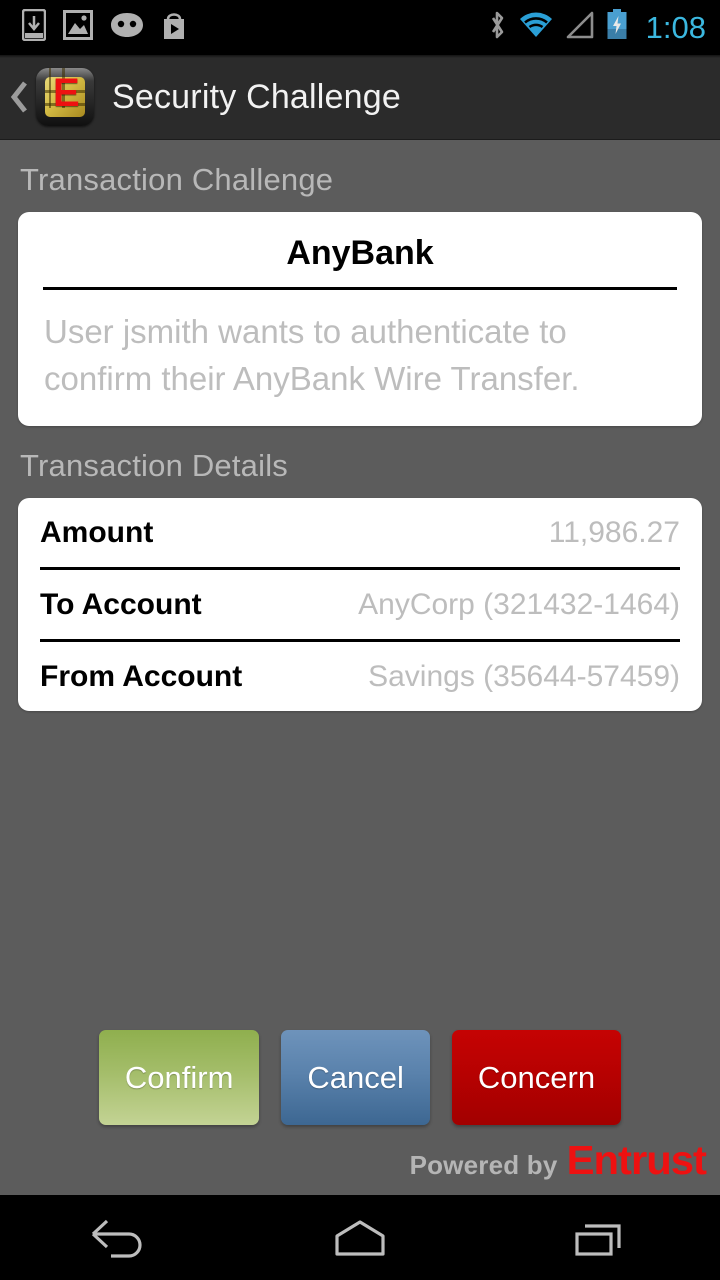 The width and height of the screenshot is (720, 1280). Describe the element at coordinates (127, 26) in the screenshot. I see `cyanogenmod-icon` at that location.